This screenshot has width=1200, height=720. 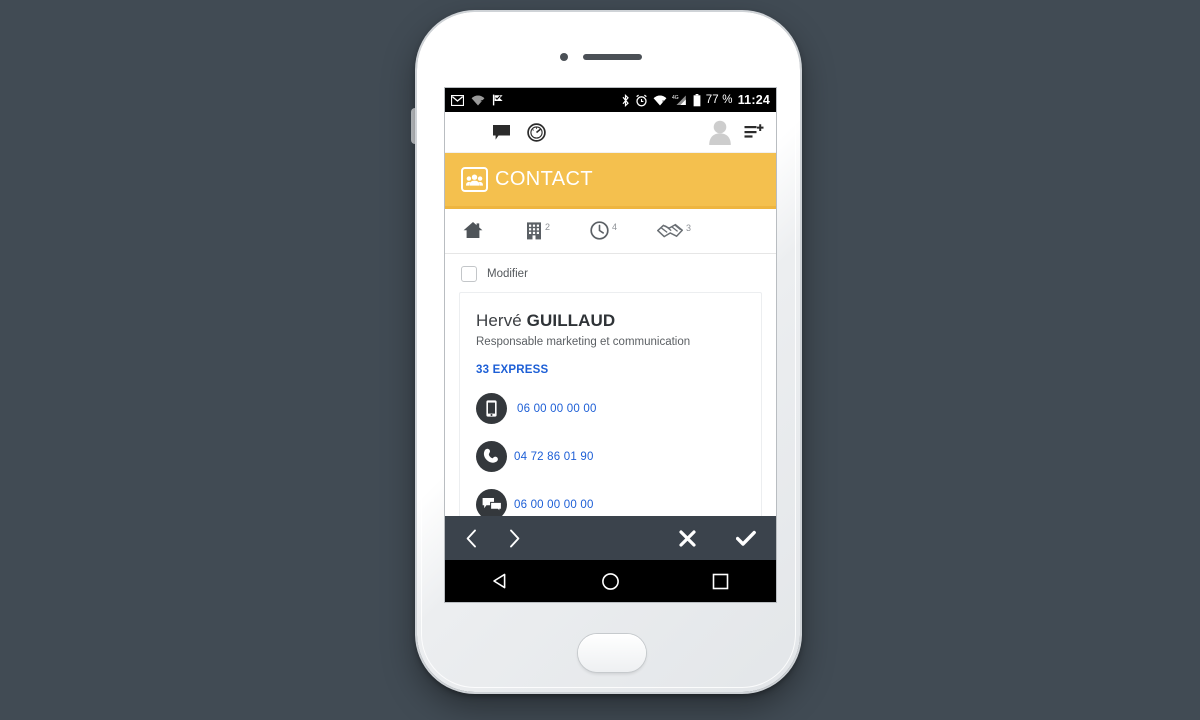 What do you see at coordinates (571, 320) in the screenshot?
I see `contact-last-name: GUILLAUD` at bounding box center [571, 320].